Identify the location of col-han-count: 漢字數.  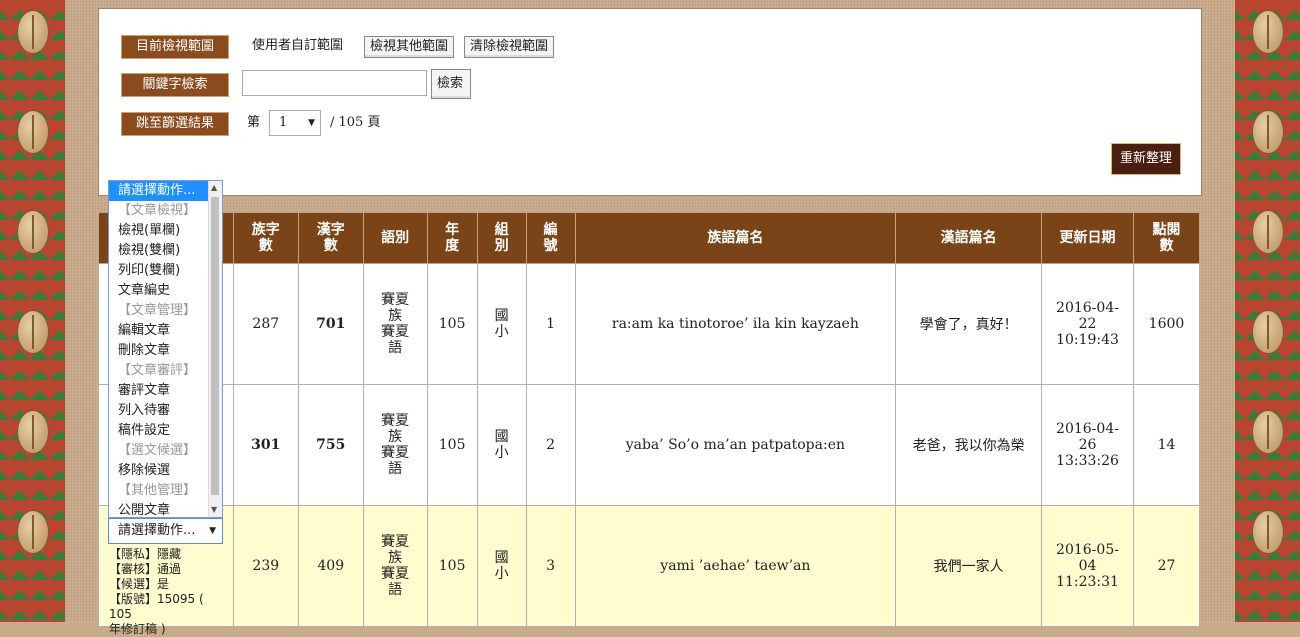
(330, 238).